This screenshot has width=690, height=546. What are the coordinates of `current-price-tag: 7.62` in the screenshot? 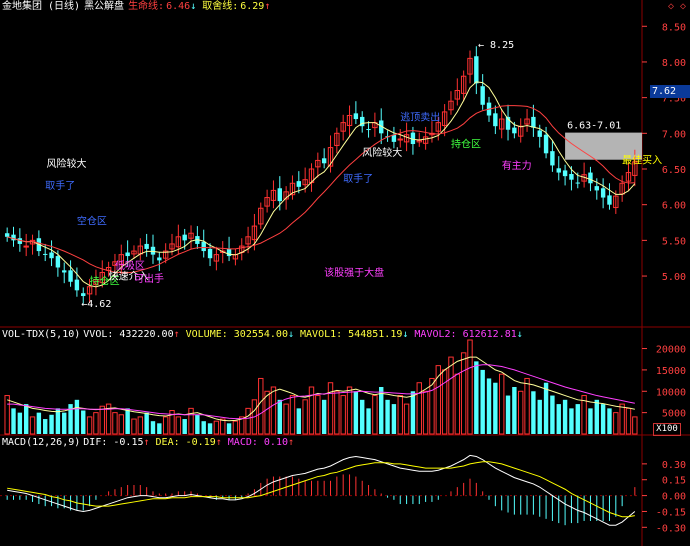 It's located at (670, 91).